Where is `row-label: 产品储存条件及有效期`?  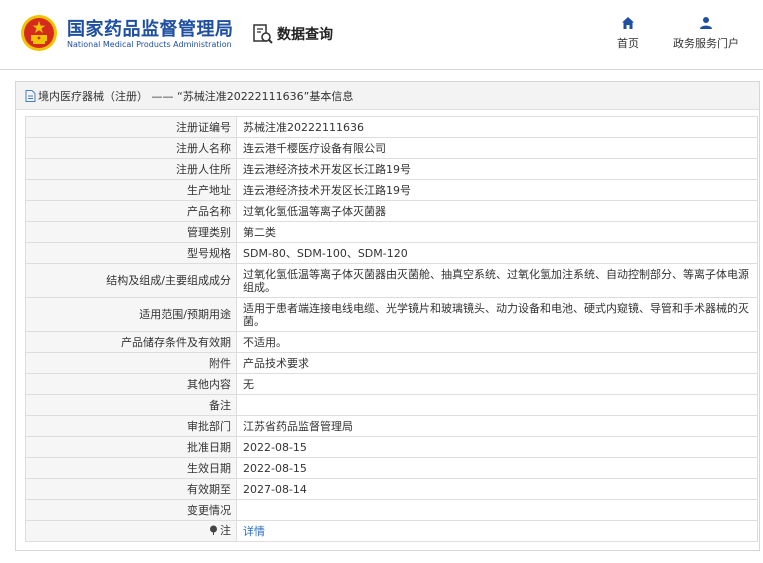
row-label: 产品储存条件及有效期 is located at coordinates (131, 342).